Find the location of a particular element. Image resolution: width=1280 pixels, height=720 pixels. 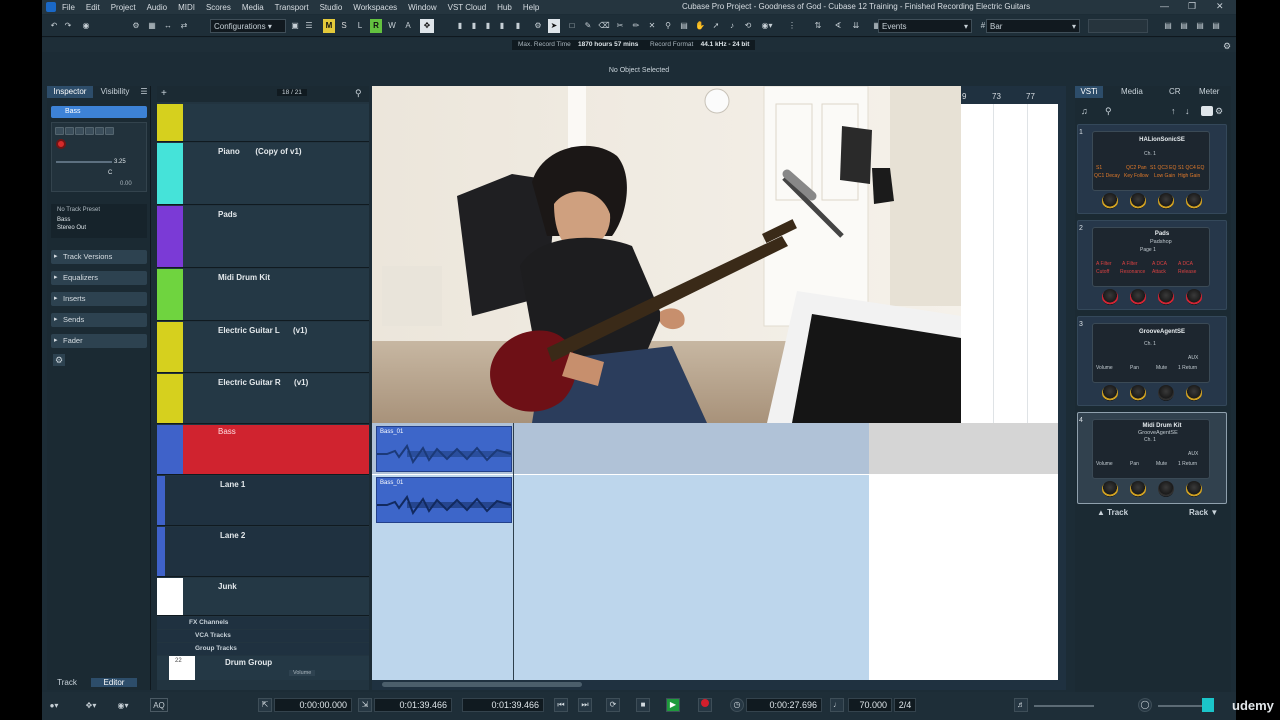

event-bass-01-top: Bass_01 is located at coordinates (444, 449).